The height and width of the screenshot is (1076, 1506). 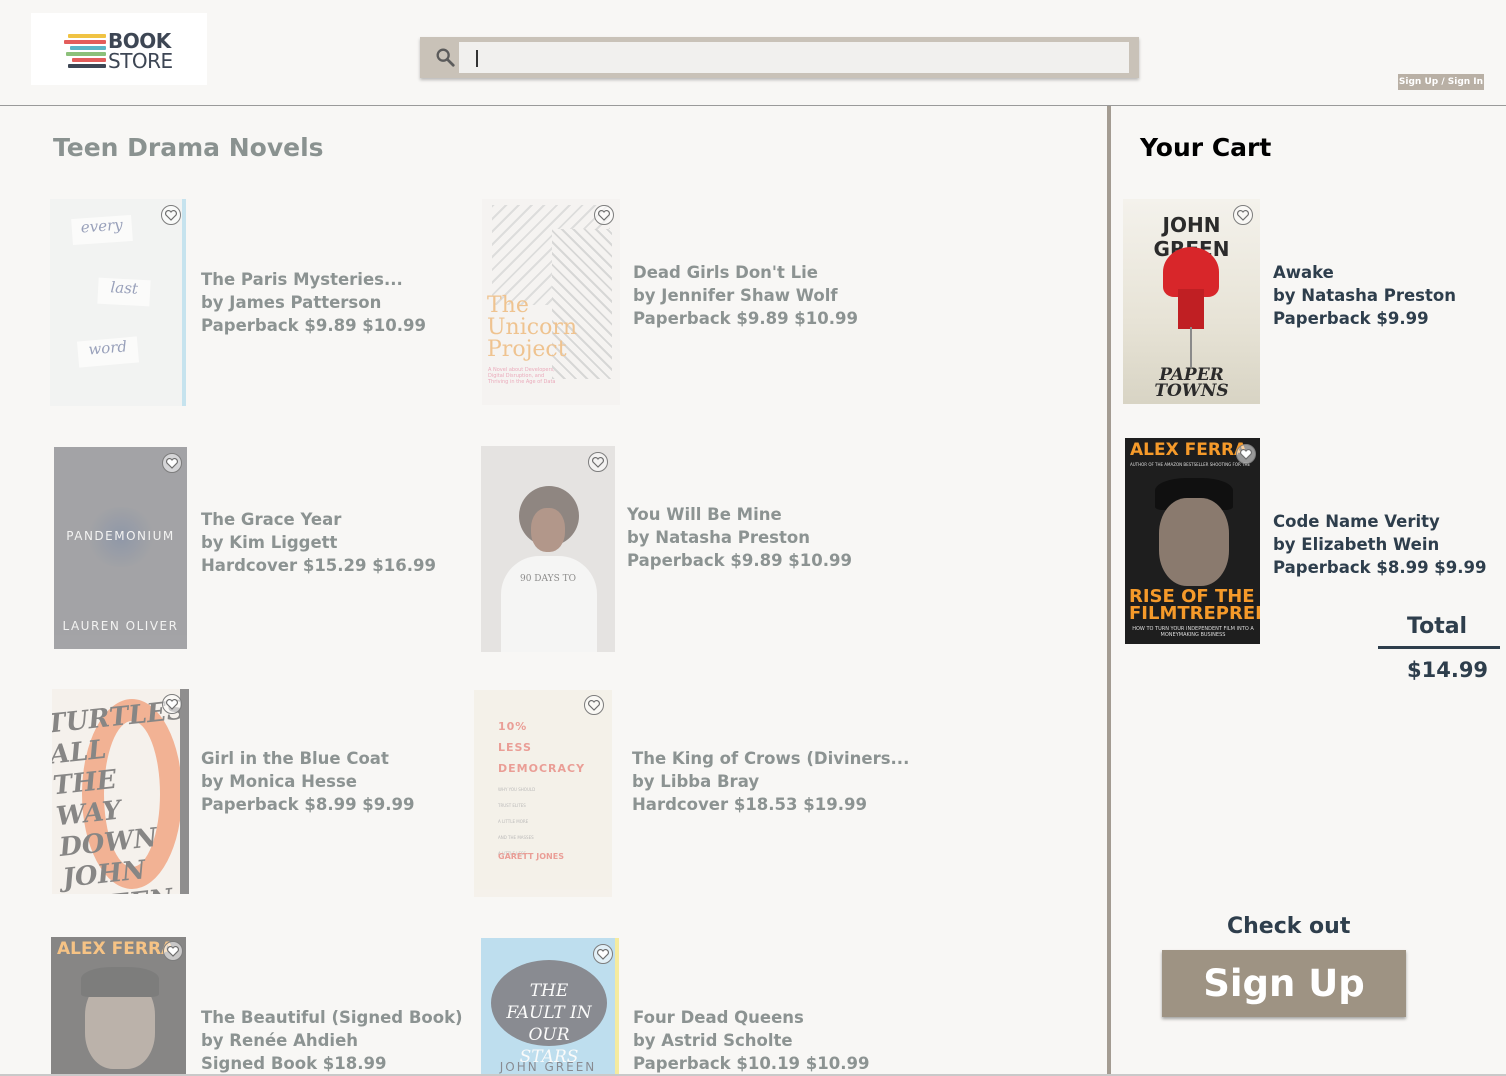 What do you see at coordinates (794, 57) in the screenshot?
I see `search-input` at bounding box center [794, 57].